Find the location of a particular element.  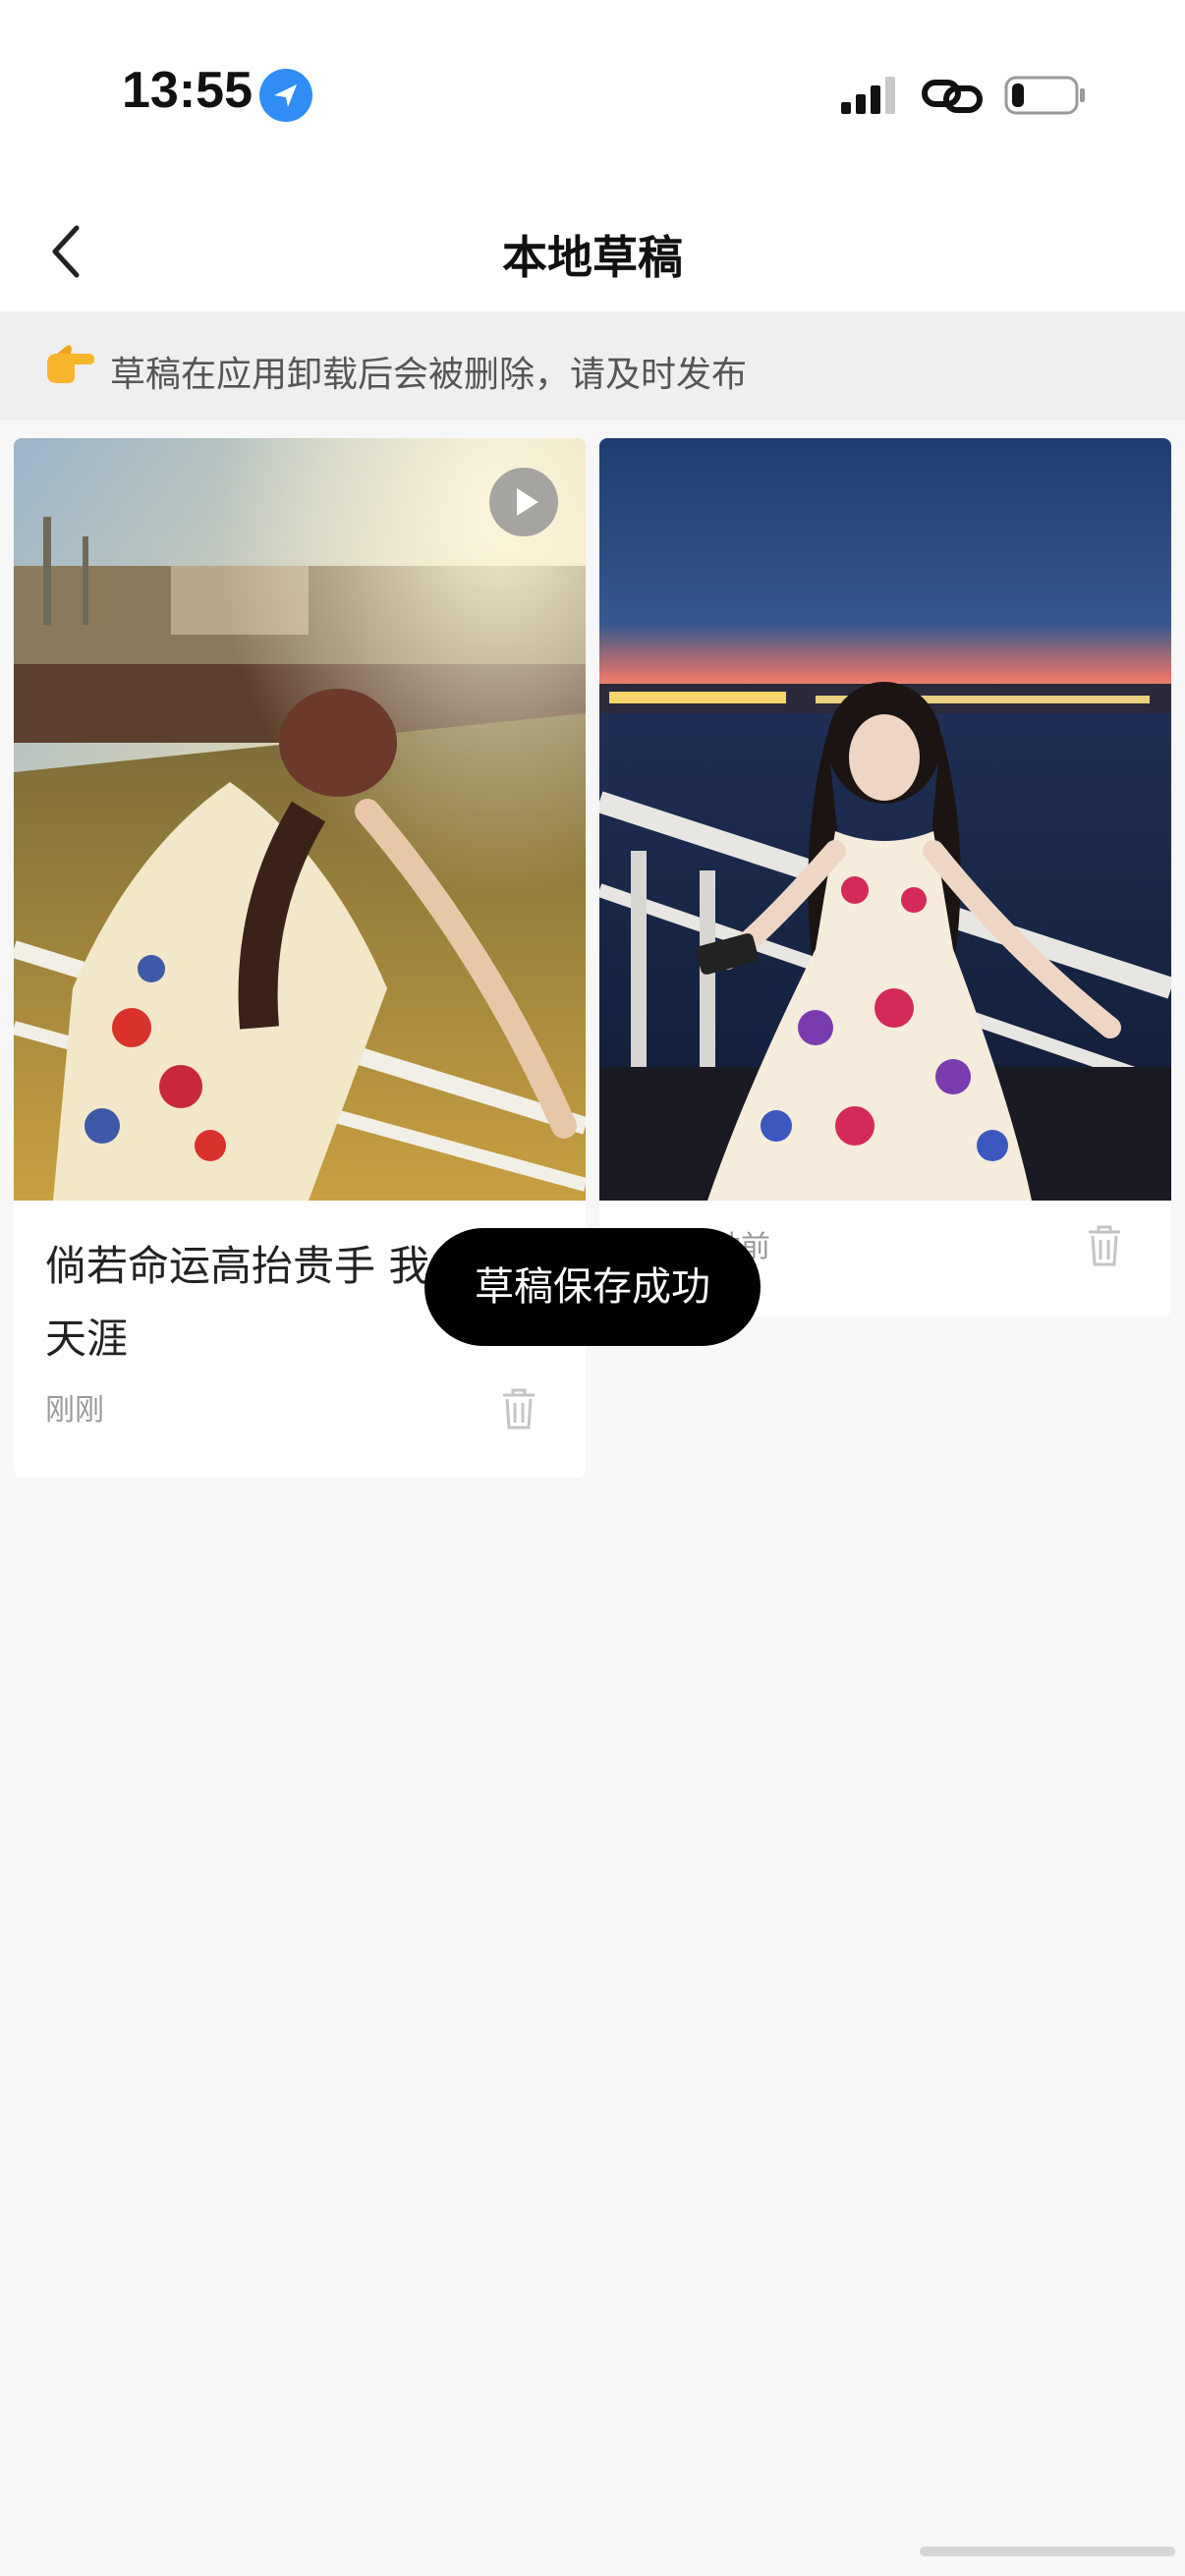

navigation-bar: 本地草稿 is located at coordinates (592, 248).